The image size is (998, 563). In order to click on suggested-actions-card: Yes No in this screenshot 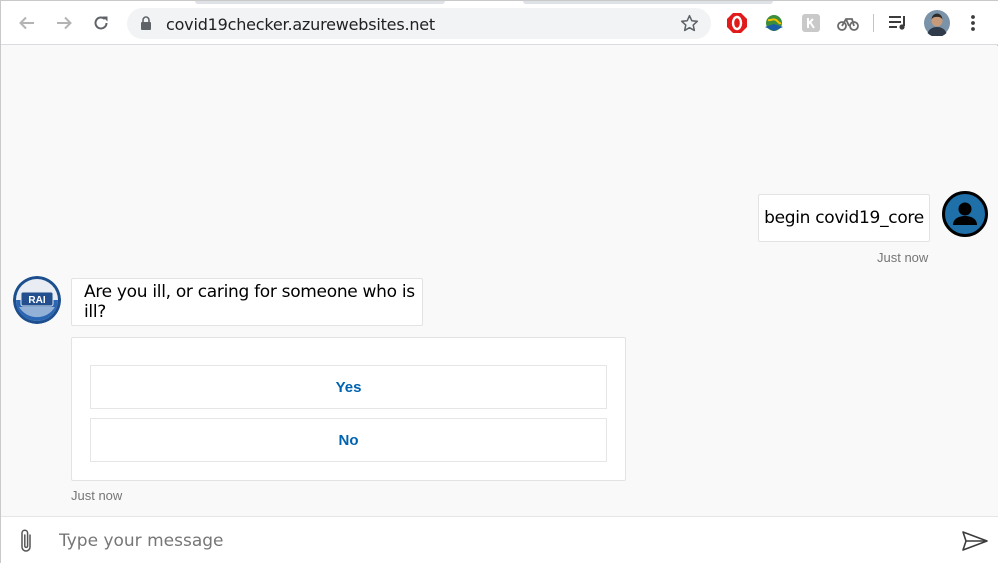, I will do `click(348, 409)`.